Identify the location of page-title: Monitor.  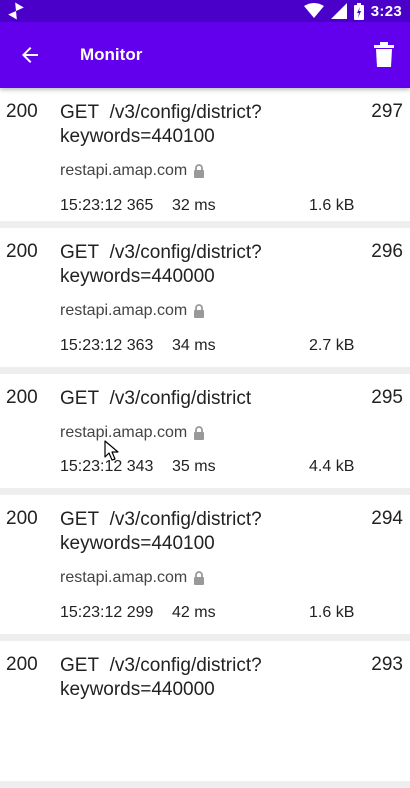
(111, 54).